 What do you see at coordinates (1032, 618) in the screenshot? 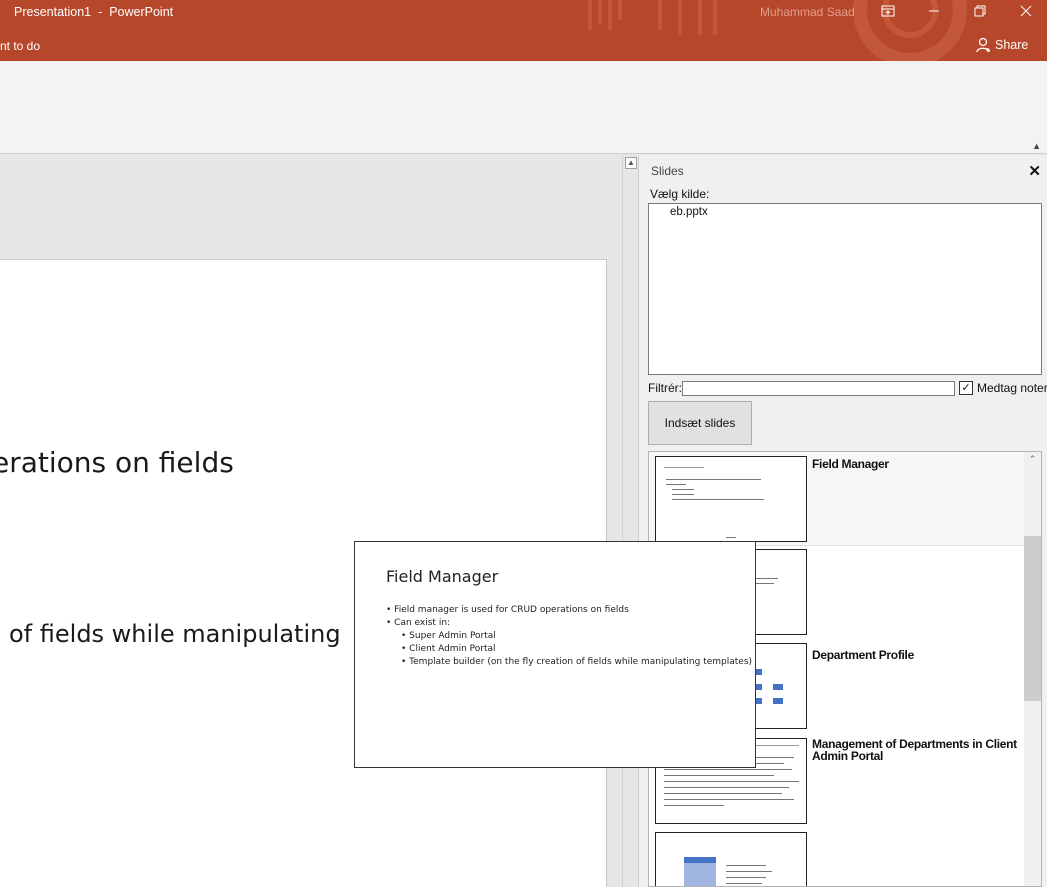
I see `scrollbar-thumb` at bounding box center [1032, 618].